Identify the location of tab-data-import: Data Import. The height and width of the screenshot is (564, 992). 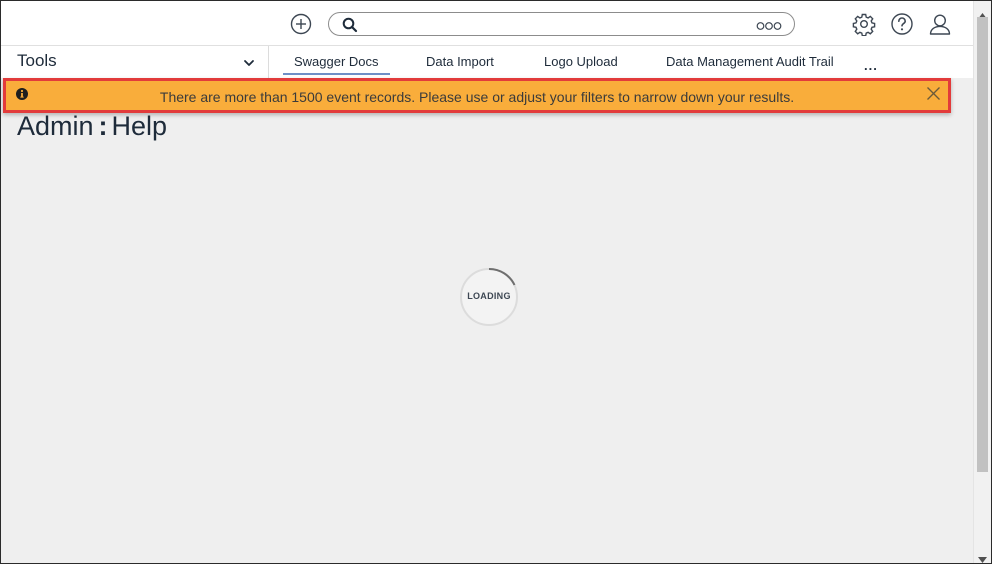
(460, 61).